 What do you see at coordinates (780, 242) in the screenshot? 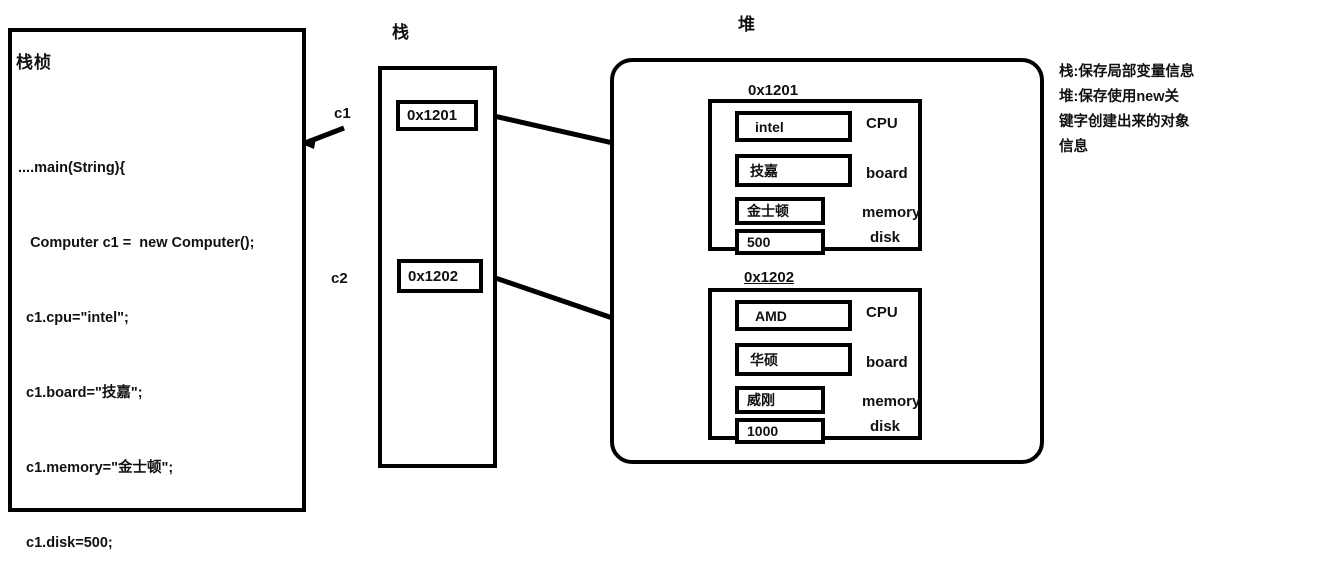
I see `heap-field-value-disk: 500` at bounding box center [780, 242].